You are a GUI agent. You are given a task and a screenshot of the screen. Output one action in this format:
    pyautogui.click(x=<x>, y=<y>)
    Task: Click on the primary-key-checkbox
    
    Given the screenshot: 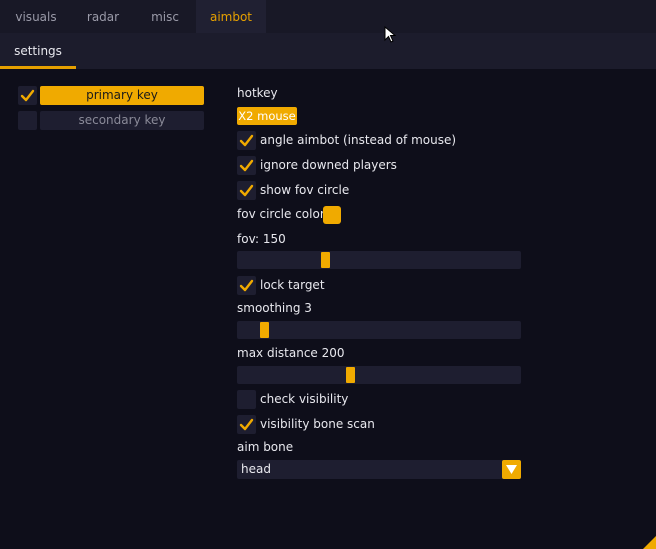 What is the action you would take?
    pyautogui.click(x=27, y=95)
    